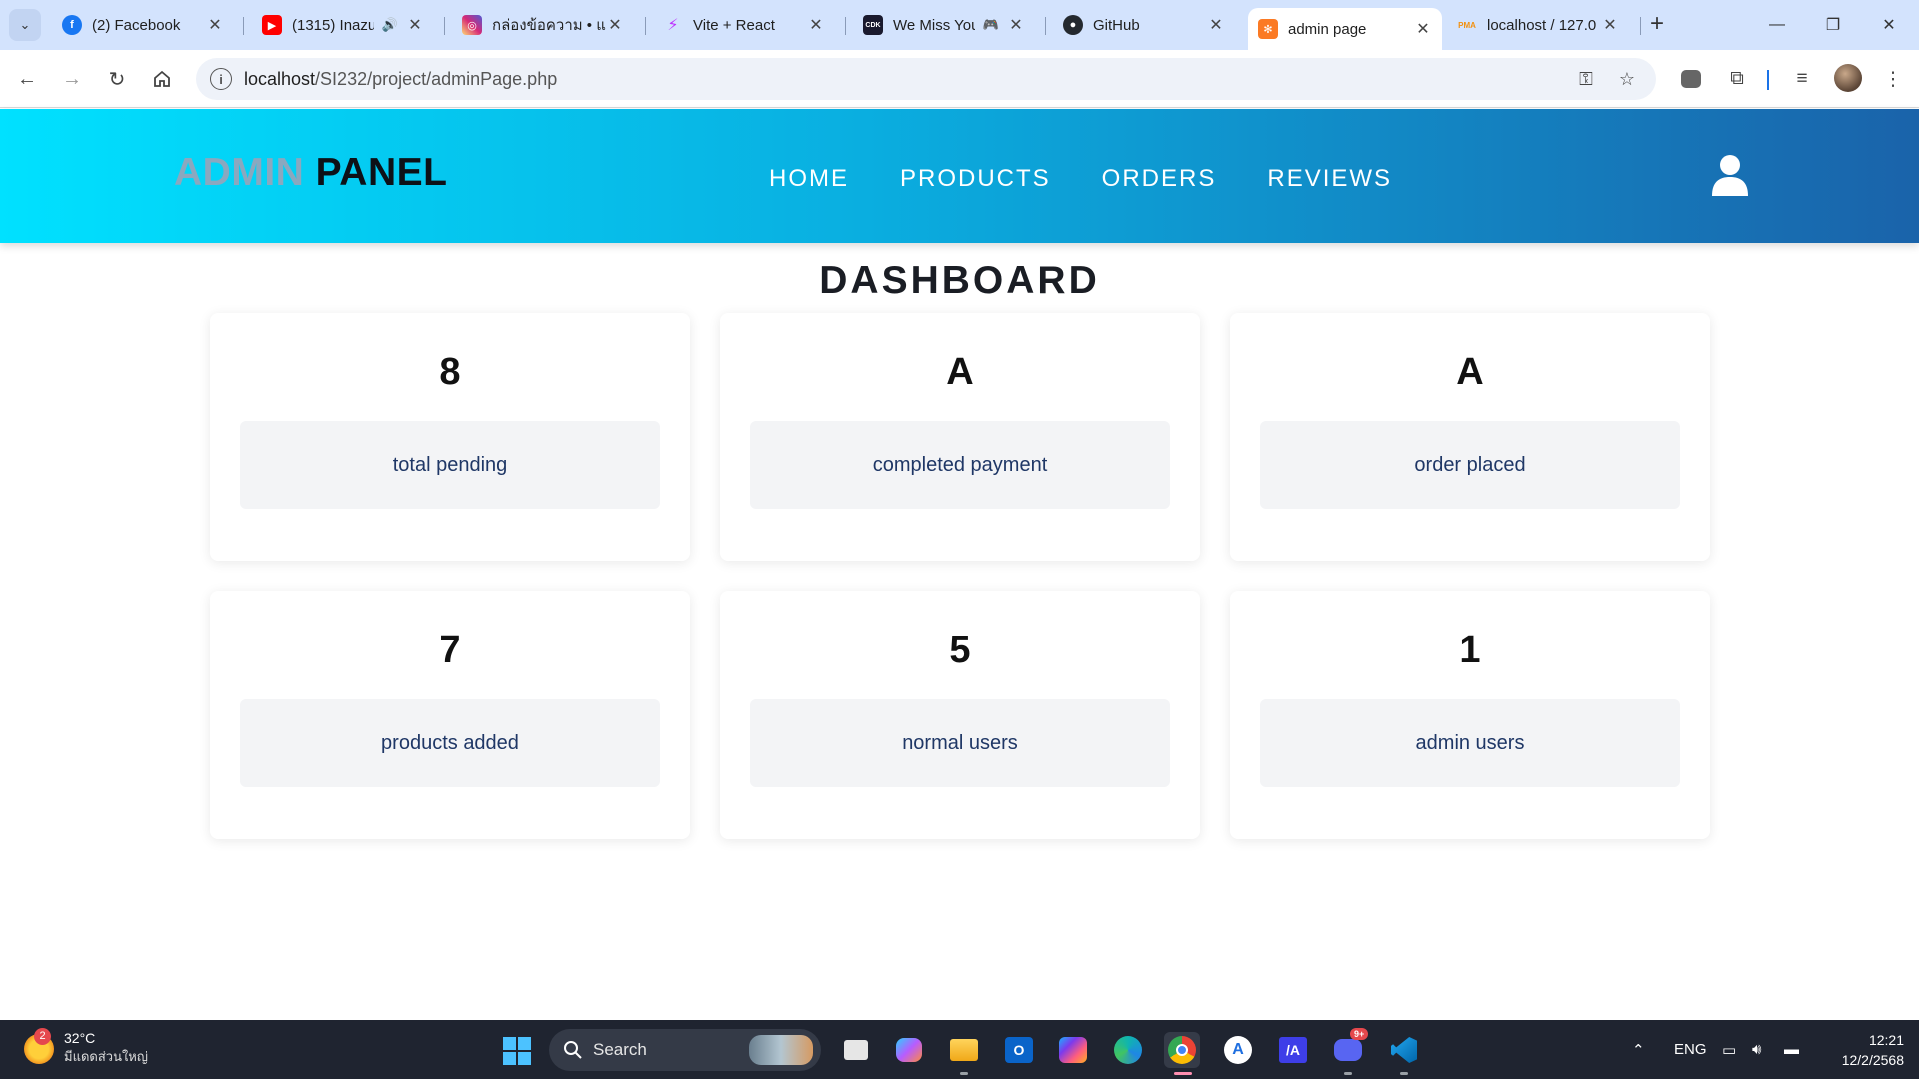 The image size is (1919, 1079). What do you see at coordinates (450, 372) in the screenshot?
I see `stat-value: 8` at bounding box center [450, 372].